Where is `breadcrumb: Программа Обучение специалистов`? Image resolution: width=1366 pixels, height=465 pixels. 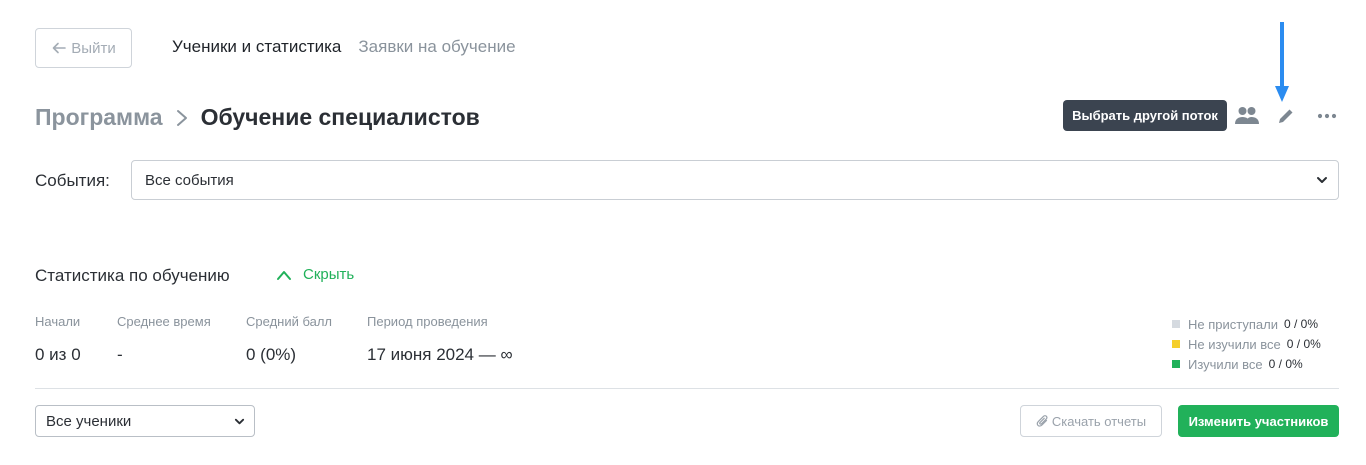
breadcrumb: Программа Обучение специалистов is located at coordinates (257, 117).